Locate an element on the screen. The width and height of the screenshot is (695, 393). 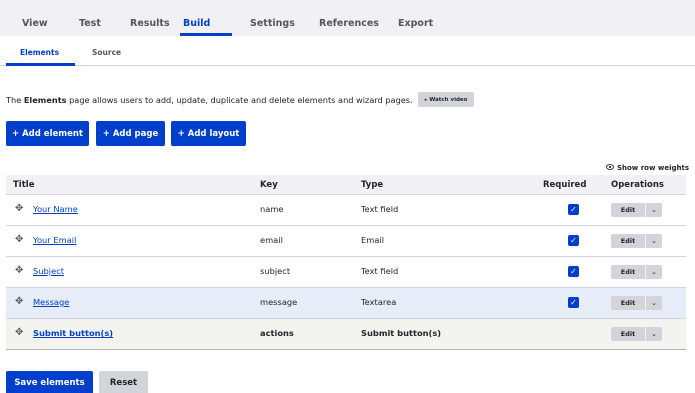
tab-settings: Settings is located at coordinates (272, 23).